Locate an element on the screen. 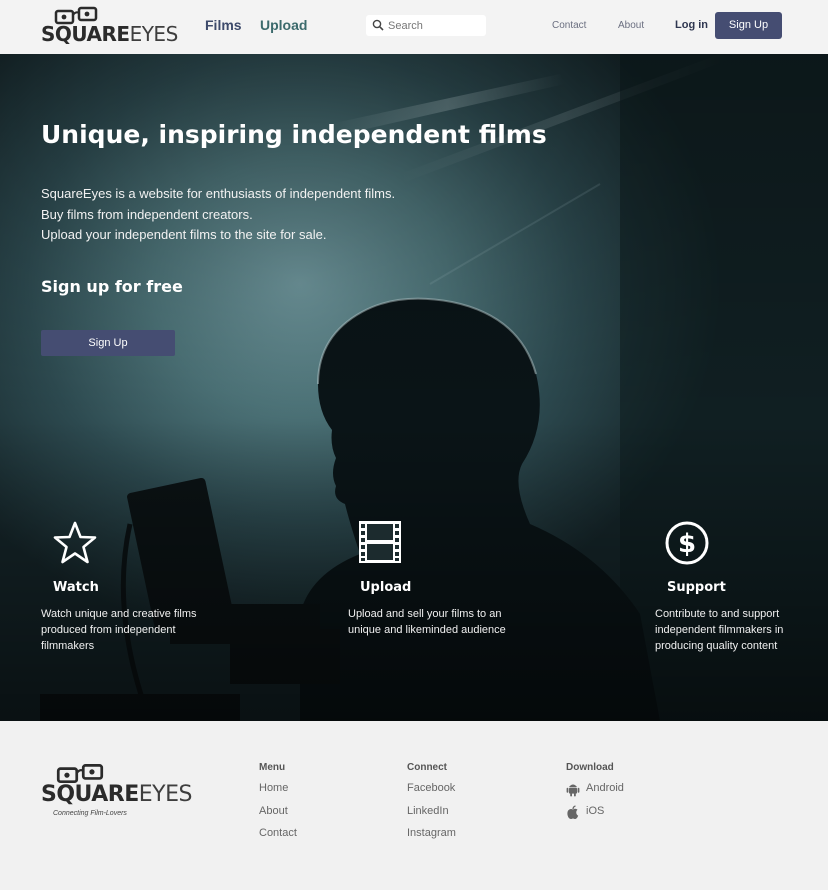 The image size is (828, 890). footer-link-instagram: Instagram is located at coordinates (431, 838).